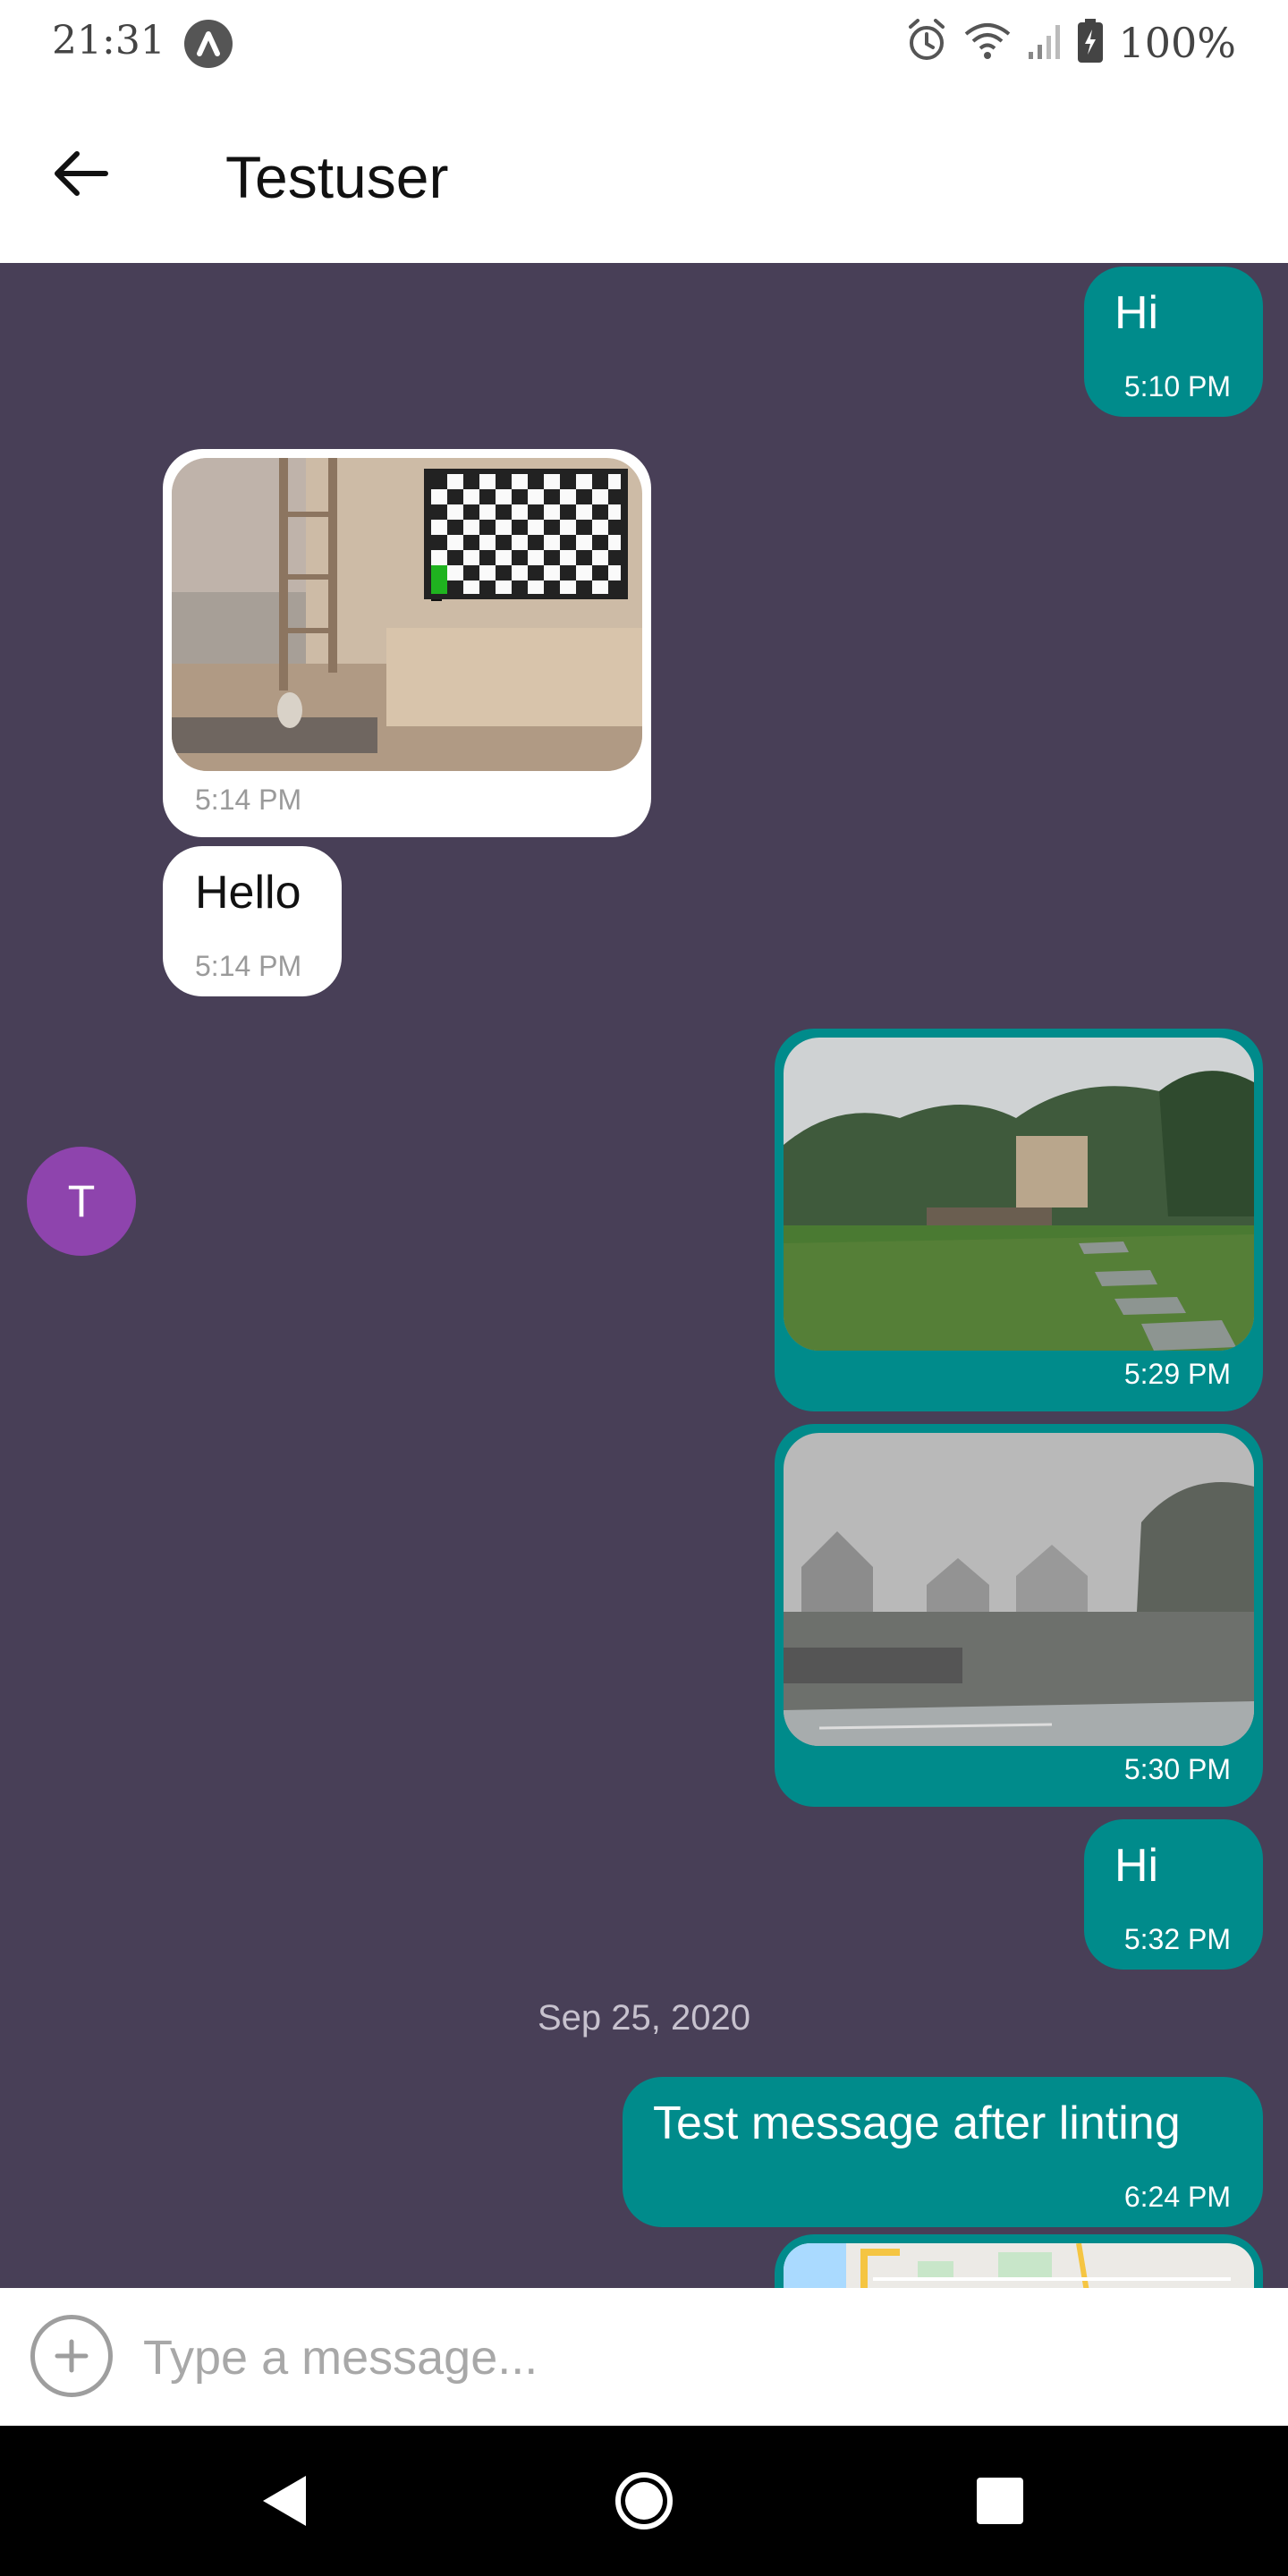 The width and height of the screenshot is (1288, 2576). I want to click on message-text: Test message after linting, so click(917, 2123).